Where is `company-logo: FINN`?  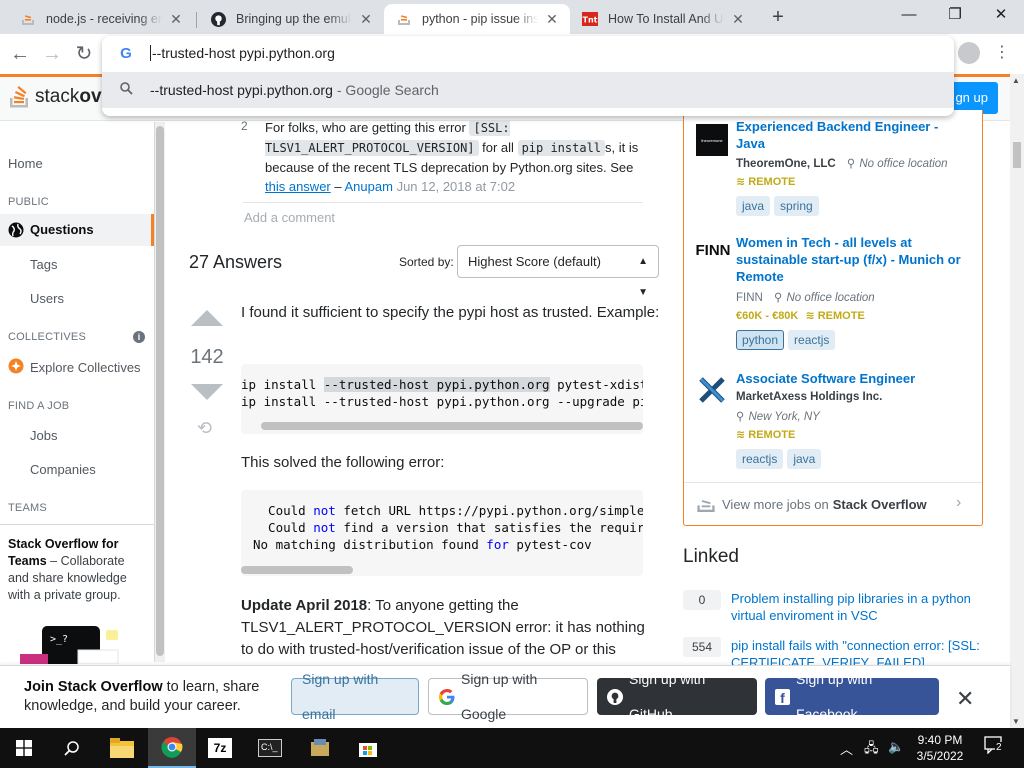 company-logo: FINN is located at coordinates (713, 250).